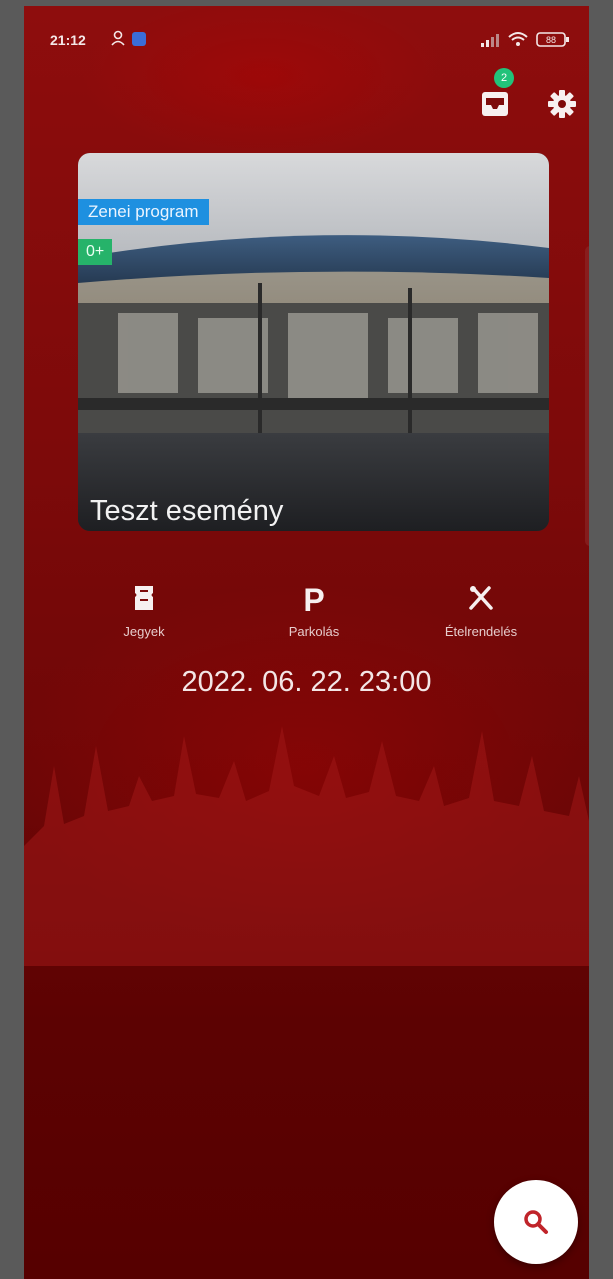 This screenshot has height=1279, width=613. Describe the element at coordinates (490, 40) in the screenshot. I see `signal-icon` at that location.